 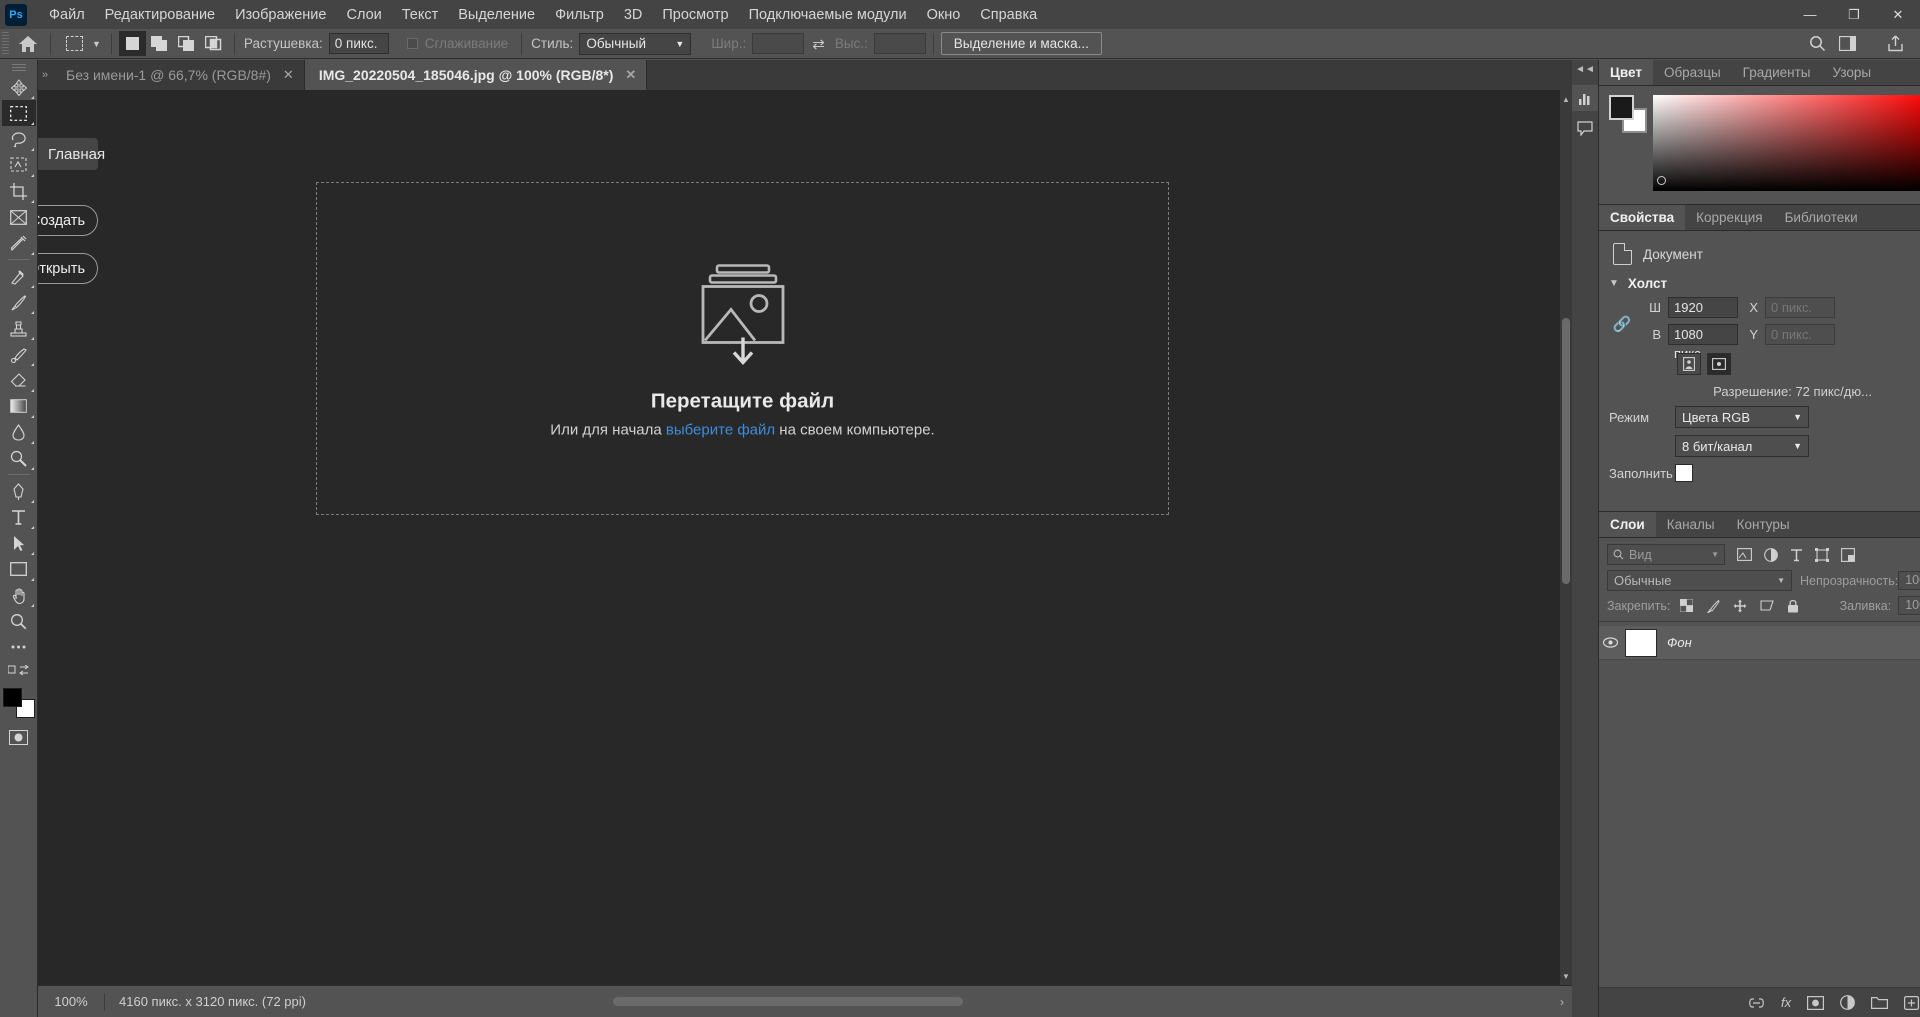 What do you see at coordinates (68, 220) in the screenshot?
I see `create-button: Создать` at bounding box center [68, 220].